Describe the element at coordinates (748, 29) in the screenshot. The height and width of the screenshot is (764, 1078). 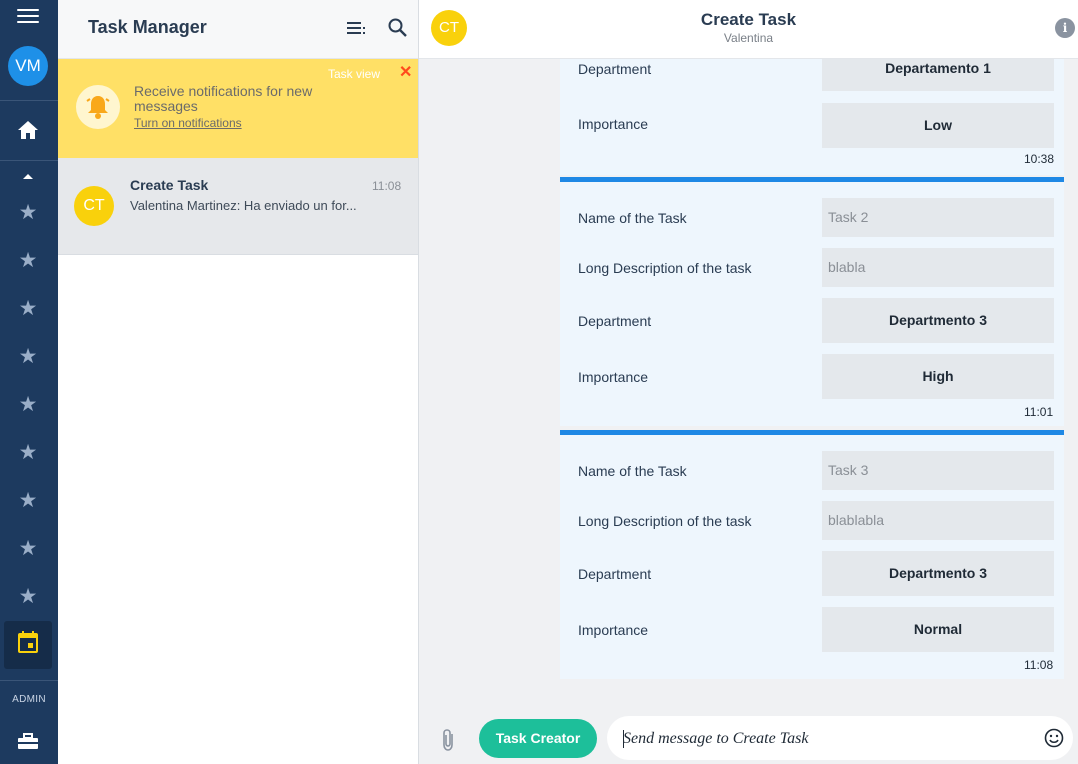
I see `chat-header: CT Create Task Valentina i` at that location.